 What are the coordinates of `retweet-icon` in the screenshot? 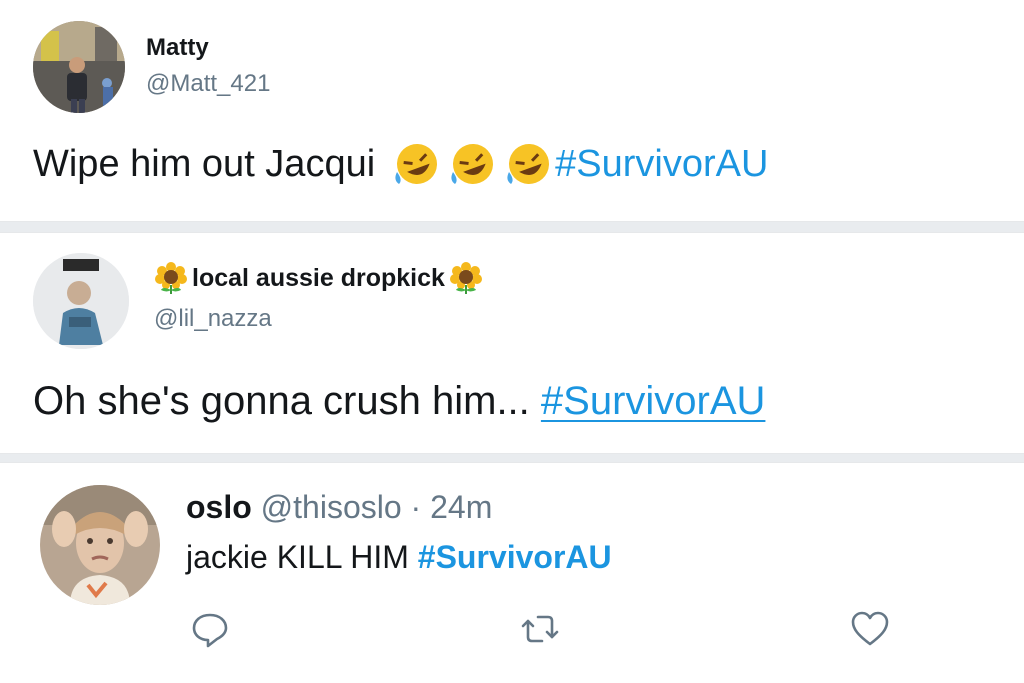 It's located at (540, 629).